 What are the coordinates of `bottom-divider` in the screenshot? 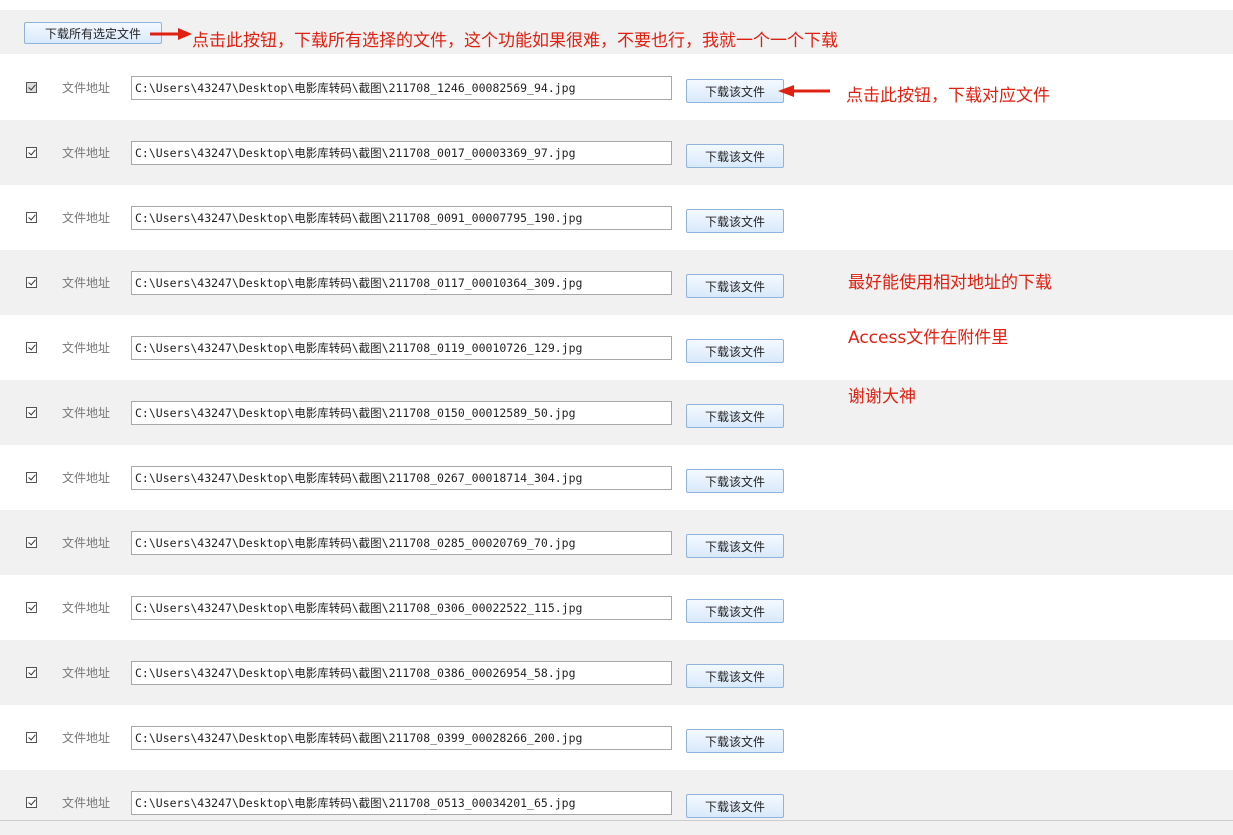 It's located at (616, 820).